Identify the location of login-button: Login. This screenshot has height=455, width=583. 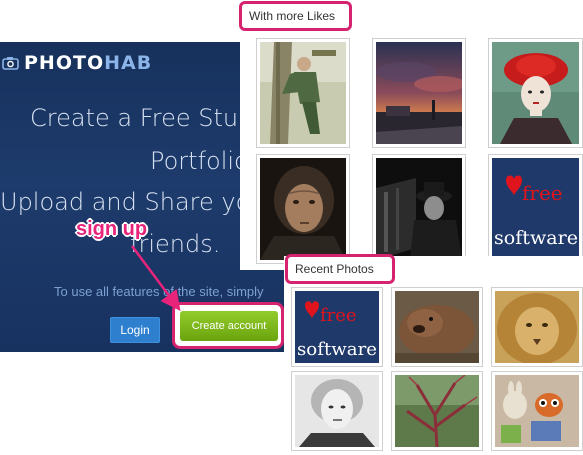
(135, 330).